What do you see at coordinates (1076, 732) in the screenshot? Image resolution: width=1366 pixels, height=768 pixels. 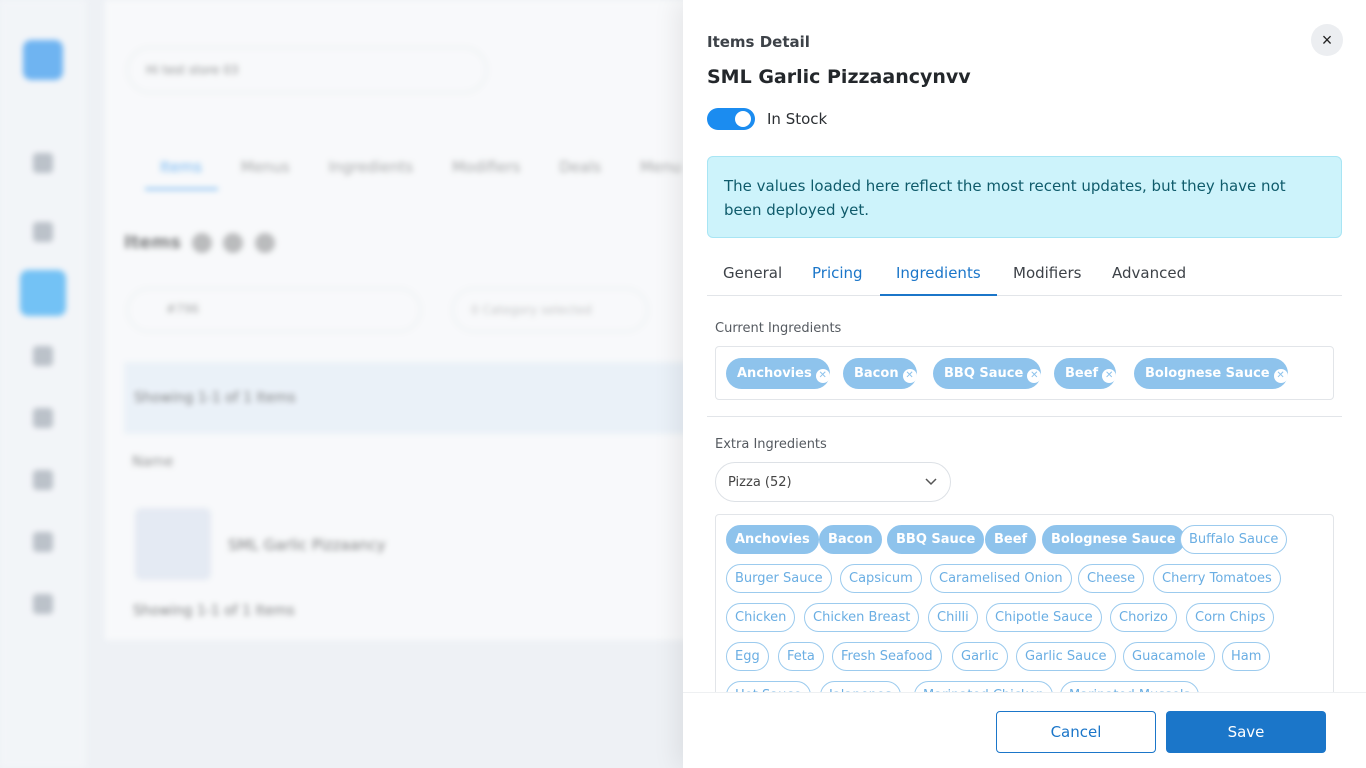 I see `cancel-button: Cancel` at bounding box center [1076, 732].